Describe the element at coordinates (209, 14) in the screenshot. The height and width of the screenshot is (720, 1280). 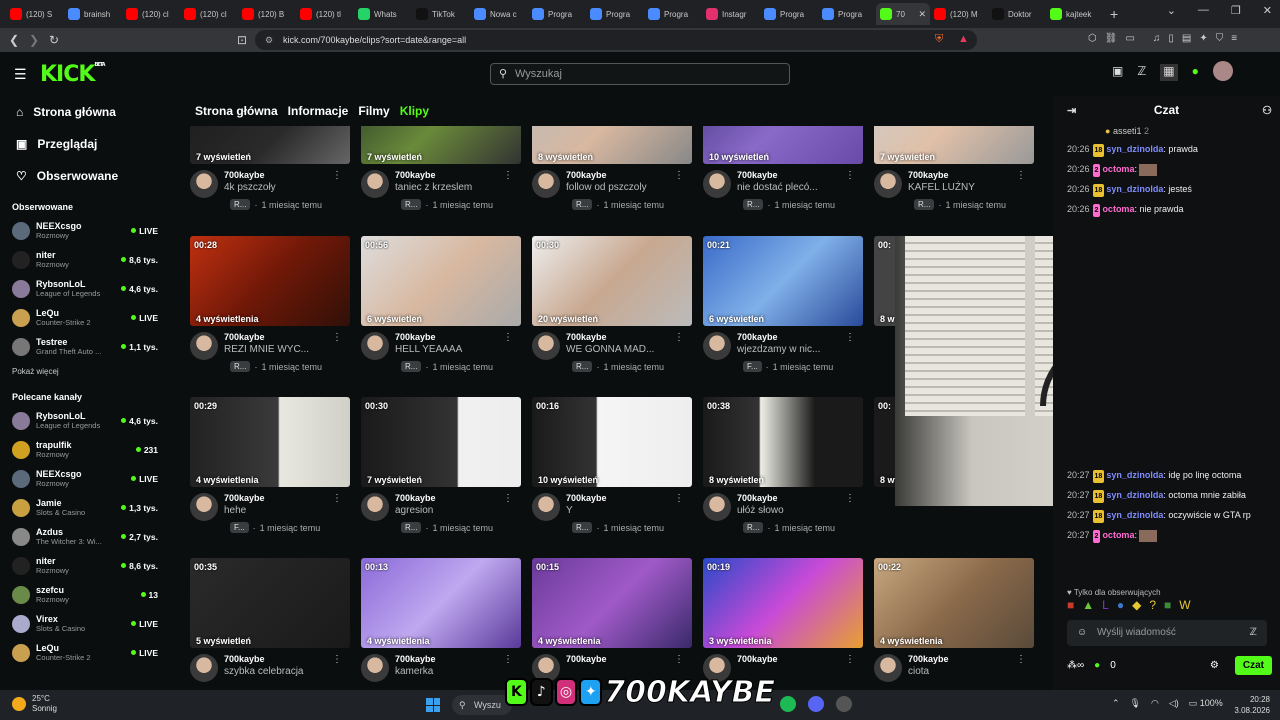
I see `browser-tab: (120) cl` at that location.